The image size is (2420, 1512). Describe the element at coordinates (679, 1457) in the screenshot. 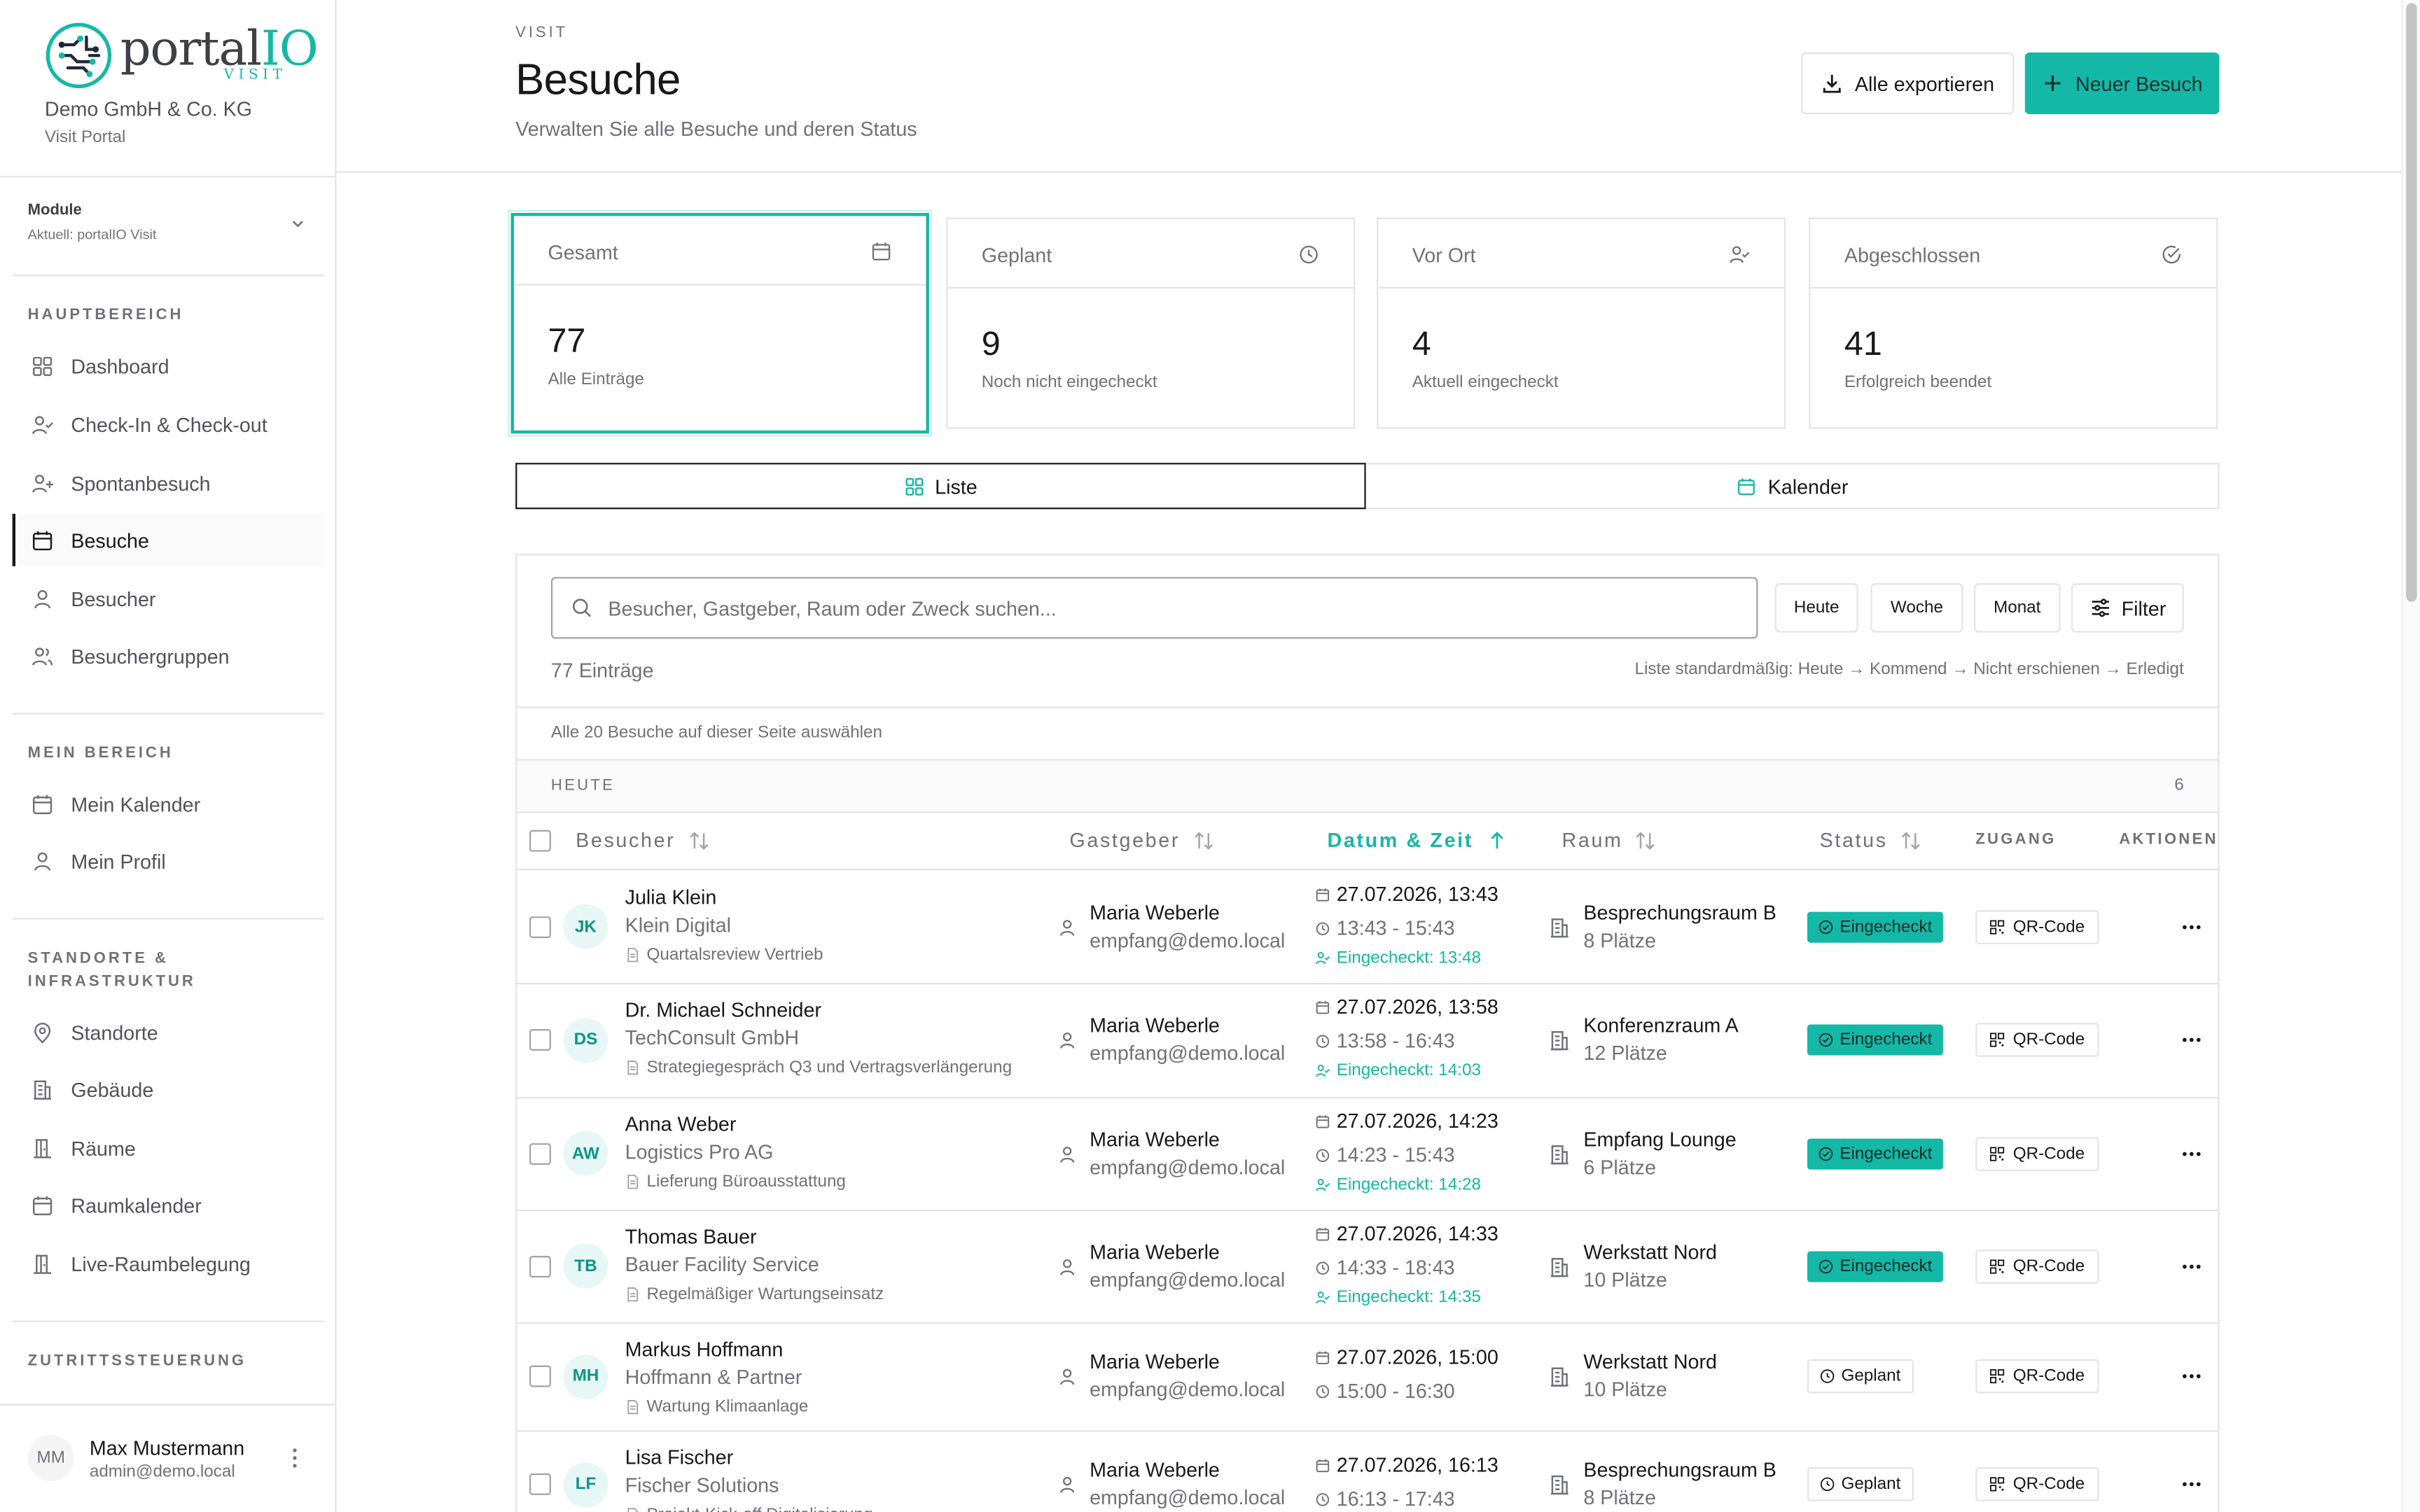

I see `visitor-name: Lisa Fischer` at that location.